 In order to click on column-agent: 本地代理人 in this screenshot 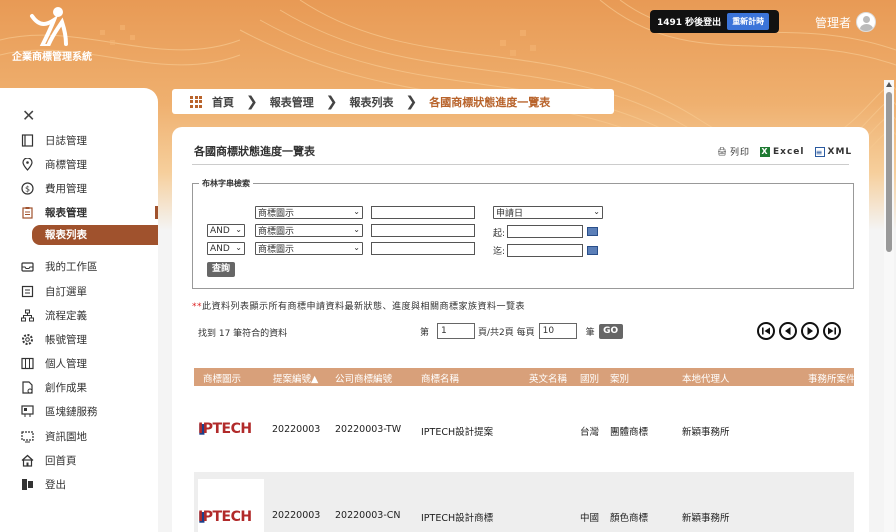, I will do `click(706, 378)`.